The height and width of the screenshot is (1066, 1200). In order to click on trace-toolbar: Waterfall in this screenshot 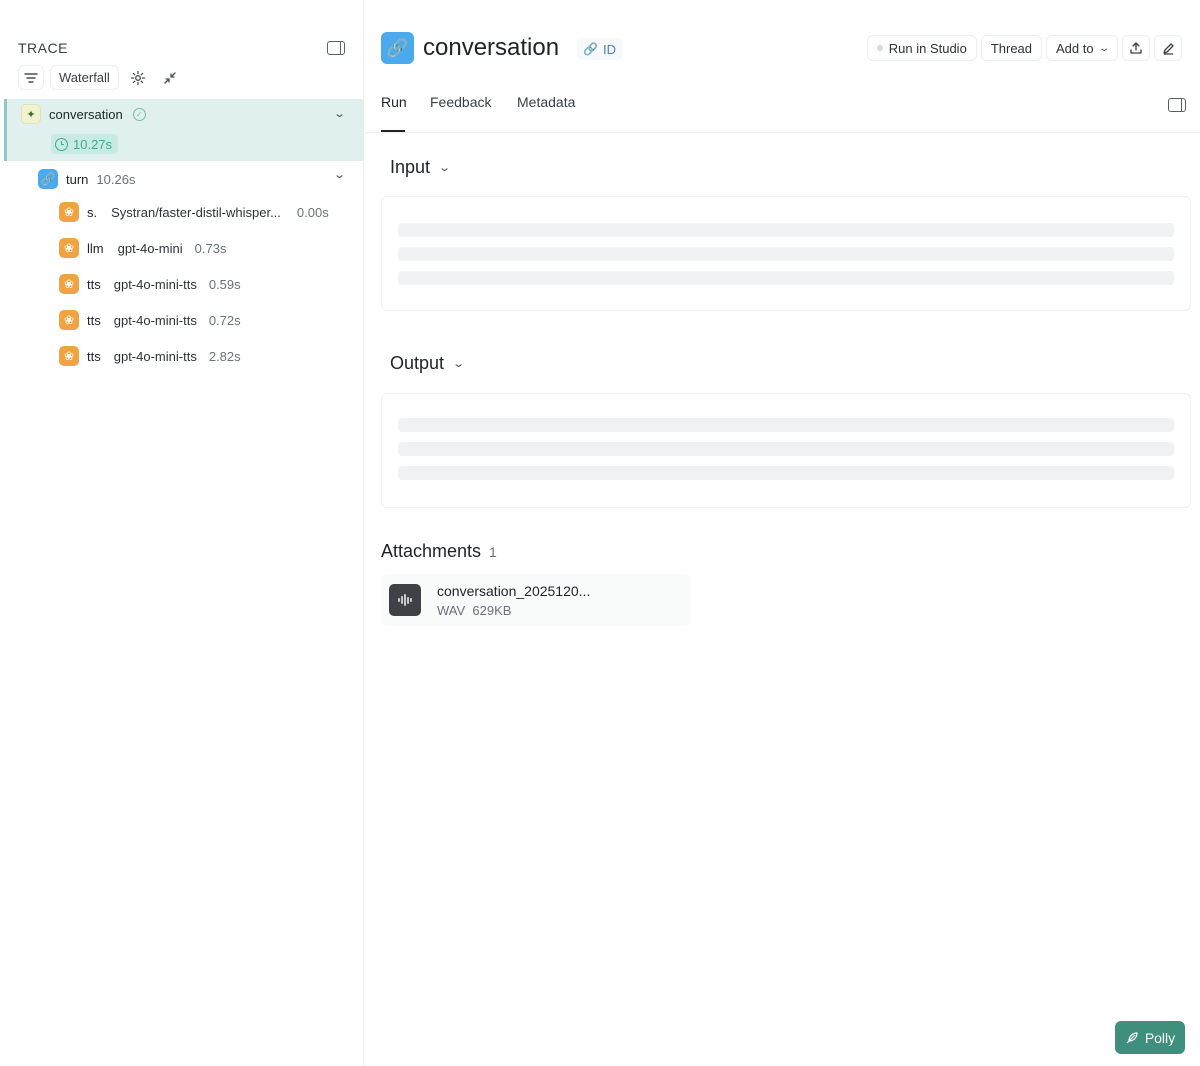, I will do `click(100, 77)`.